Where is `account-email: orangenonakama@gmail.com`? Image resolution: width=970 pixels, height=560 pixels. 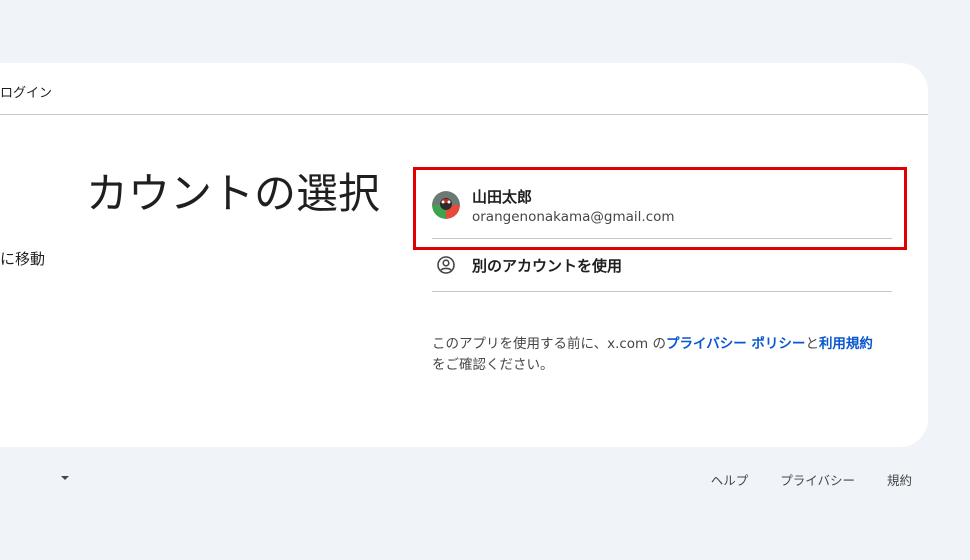 account-email: orangenonakama@gmail.com is located at coordinates (573, 217).